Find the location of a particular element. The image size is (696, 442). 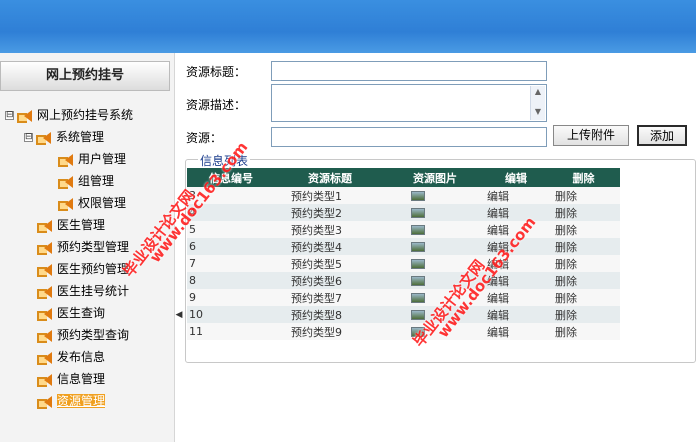

tree-label: 预约类型查询 is located at coordinates (93, 335).